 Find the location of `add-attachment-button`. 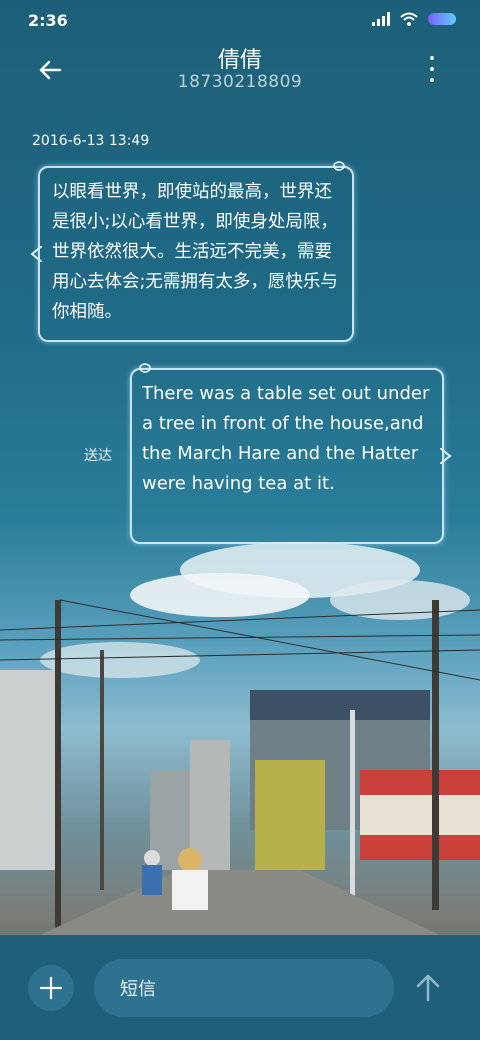

add-attachment-button is located at coordinates (51, 988).